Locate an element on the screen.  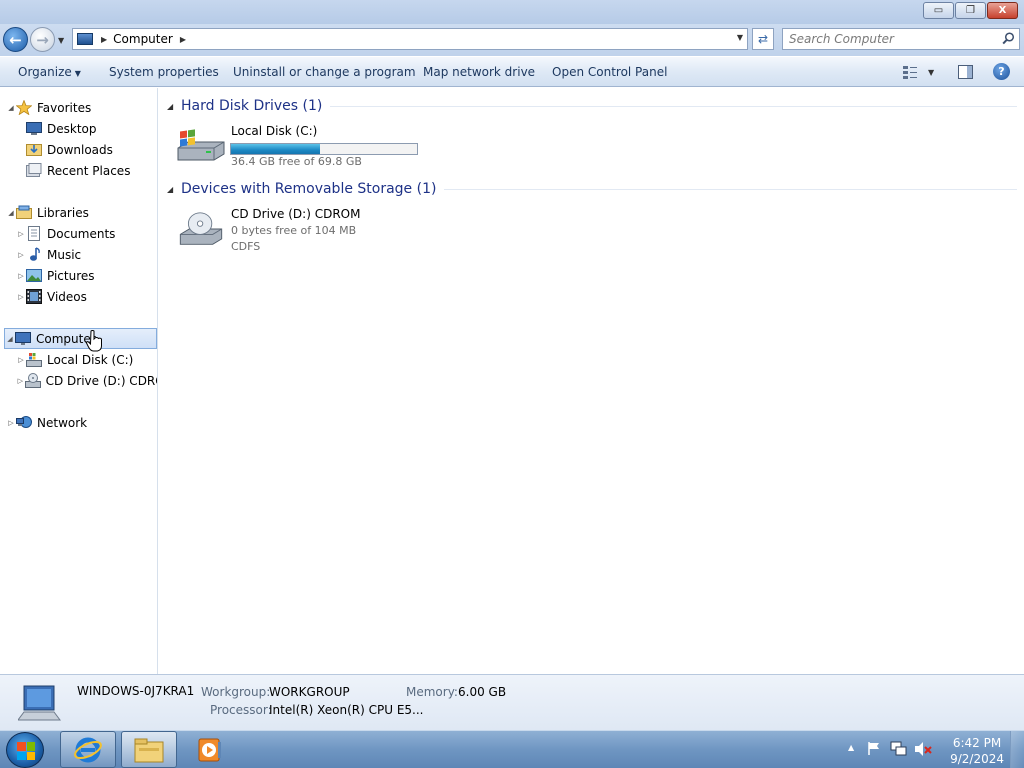
restore-icon: ❐ is located at coordinates (970, 10).